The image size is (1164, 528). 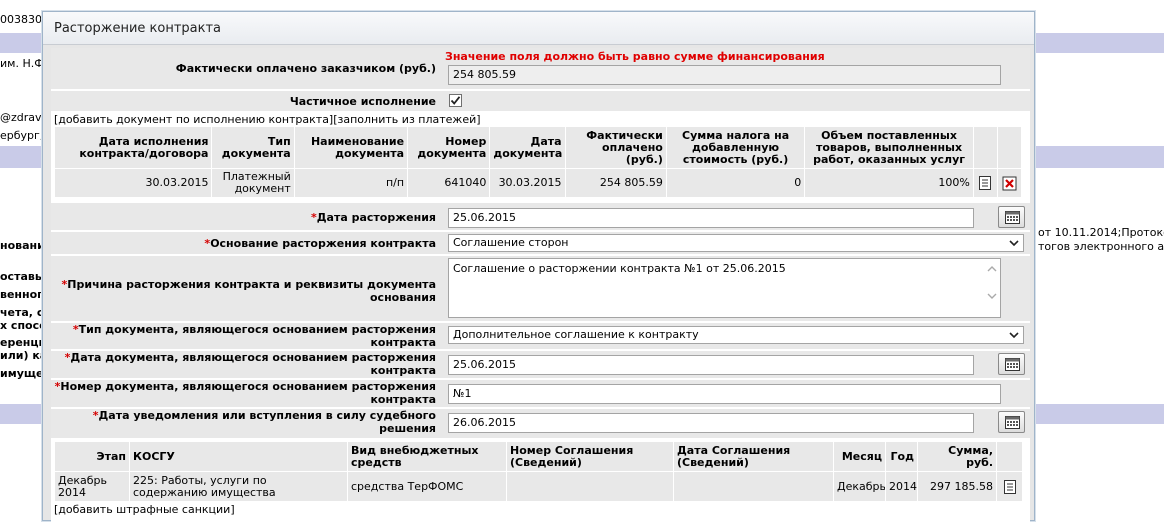 I want to click on fin-col-header: Этап, so click(x=92, y=456).